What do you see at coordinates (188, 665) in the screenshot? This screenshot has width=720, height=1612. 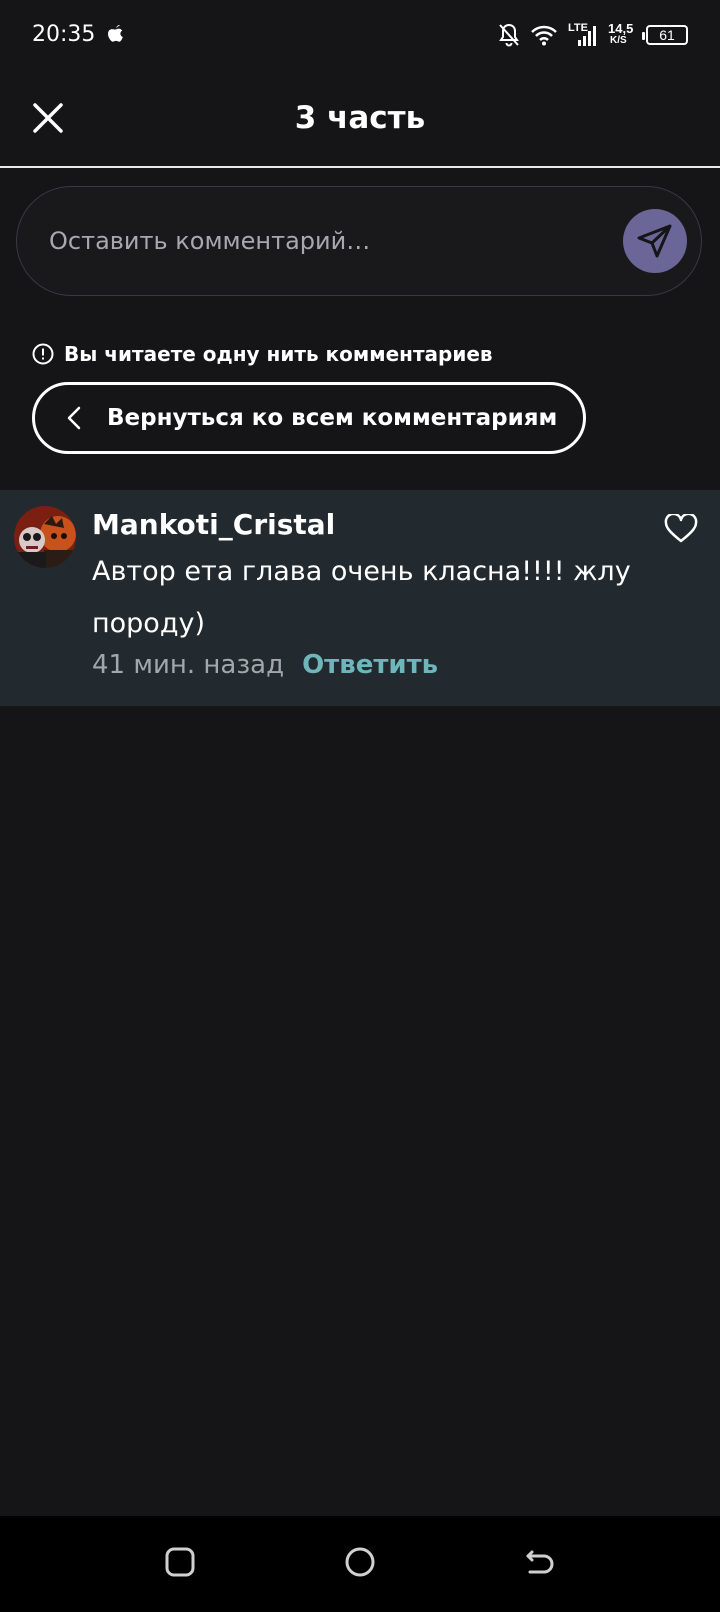 I see `comment-timestamp: 41 мин. назад` at bounding box center [188, 665].